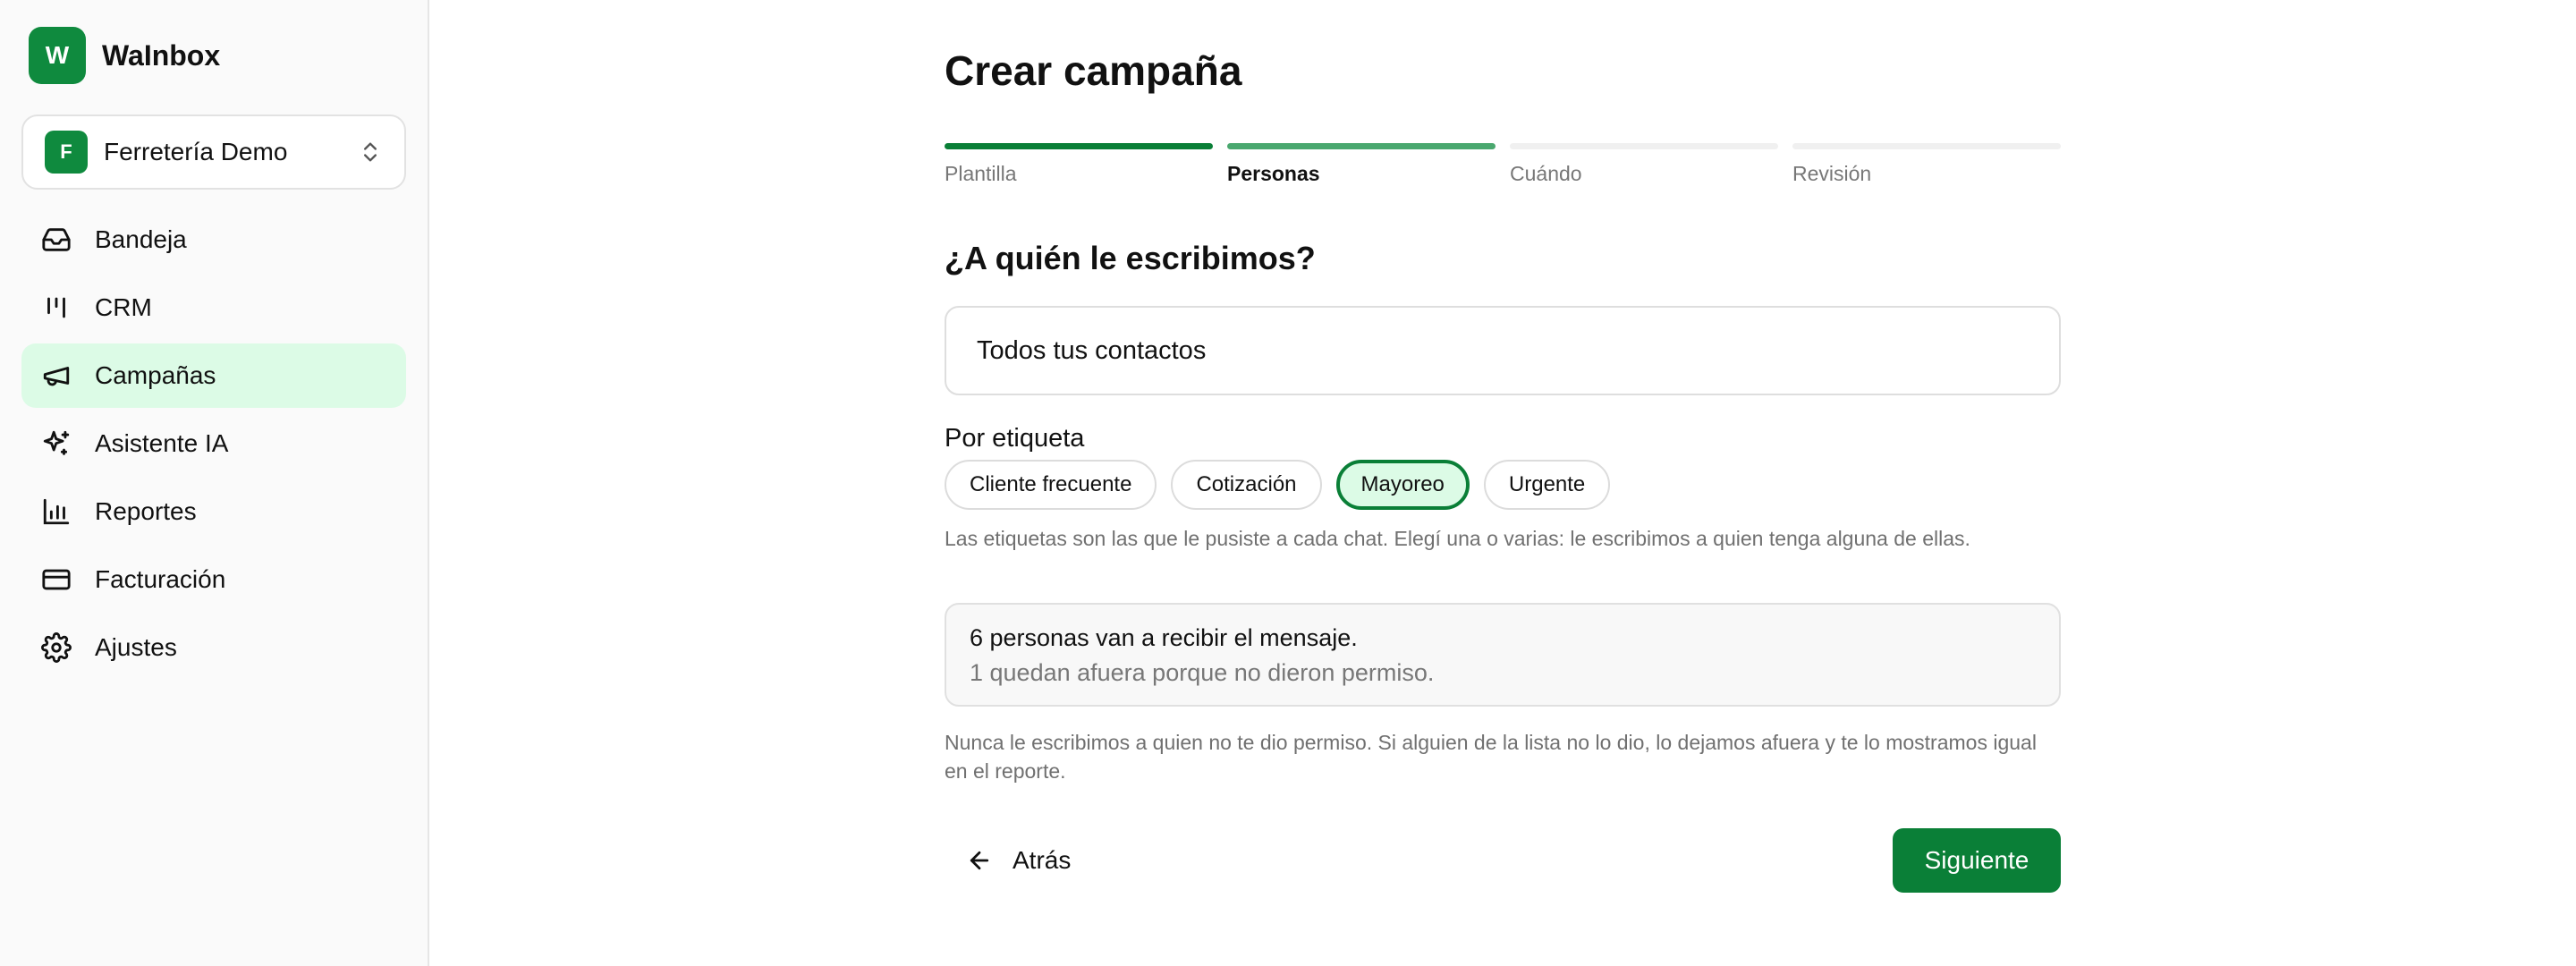 This screenshot has height=966, width=2576. Describe the element at coordinates (213, 647) in the screenshot. I see `sidebar-item-ajustes: Ajustes` at that location.